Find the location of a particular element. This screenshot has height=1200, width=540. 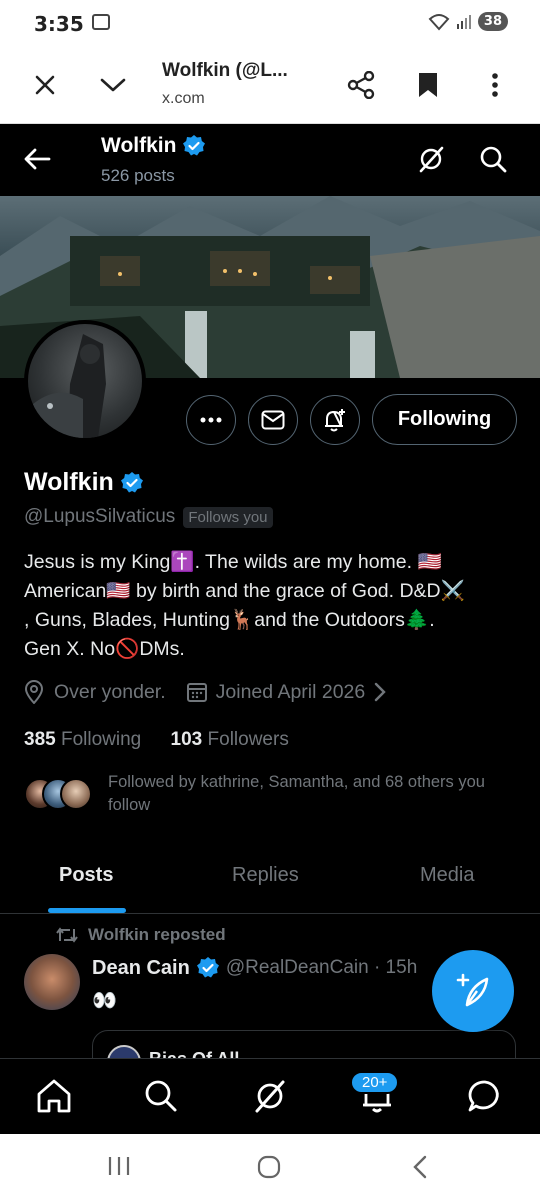

profile-meta: Over yonder. Joined April 2026 is located at coordinates (205, 692).